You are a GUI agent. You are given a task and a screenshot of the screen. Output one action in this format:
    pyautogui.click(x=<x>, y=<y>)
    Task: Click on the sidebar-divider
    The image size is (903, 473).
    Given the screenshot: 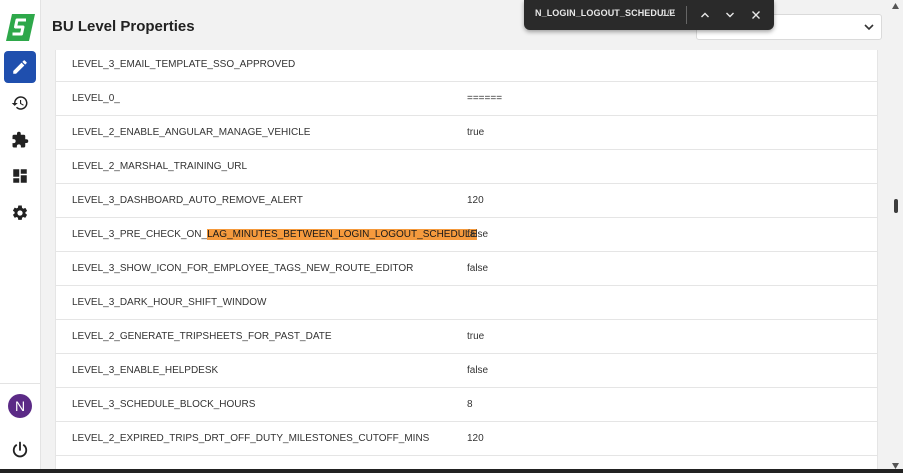 What is the action you would take?
    pyautogui.click(x=20, y=383)
    